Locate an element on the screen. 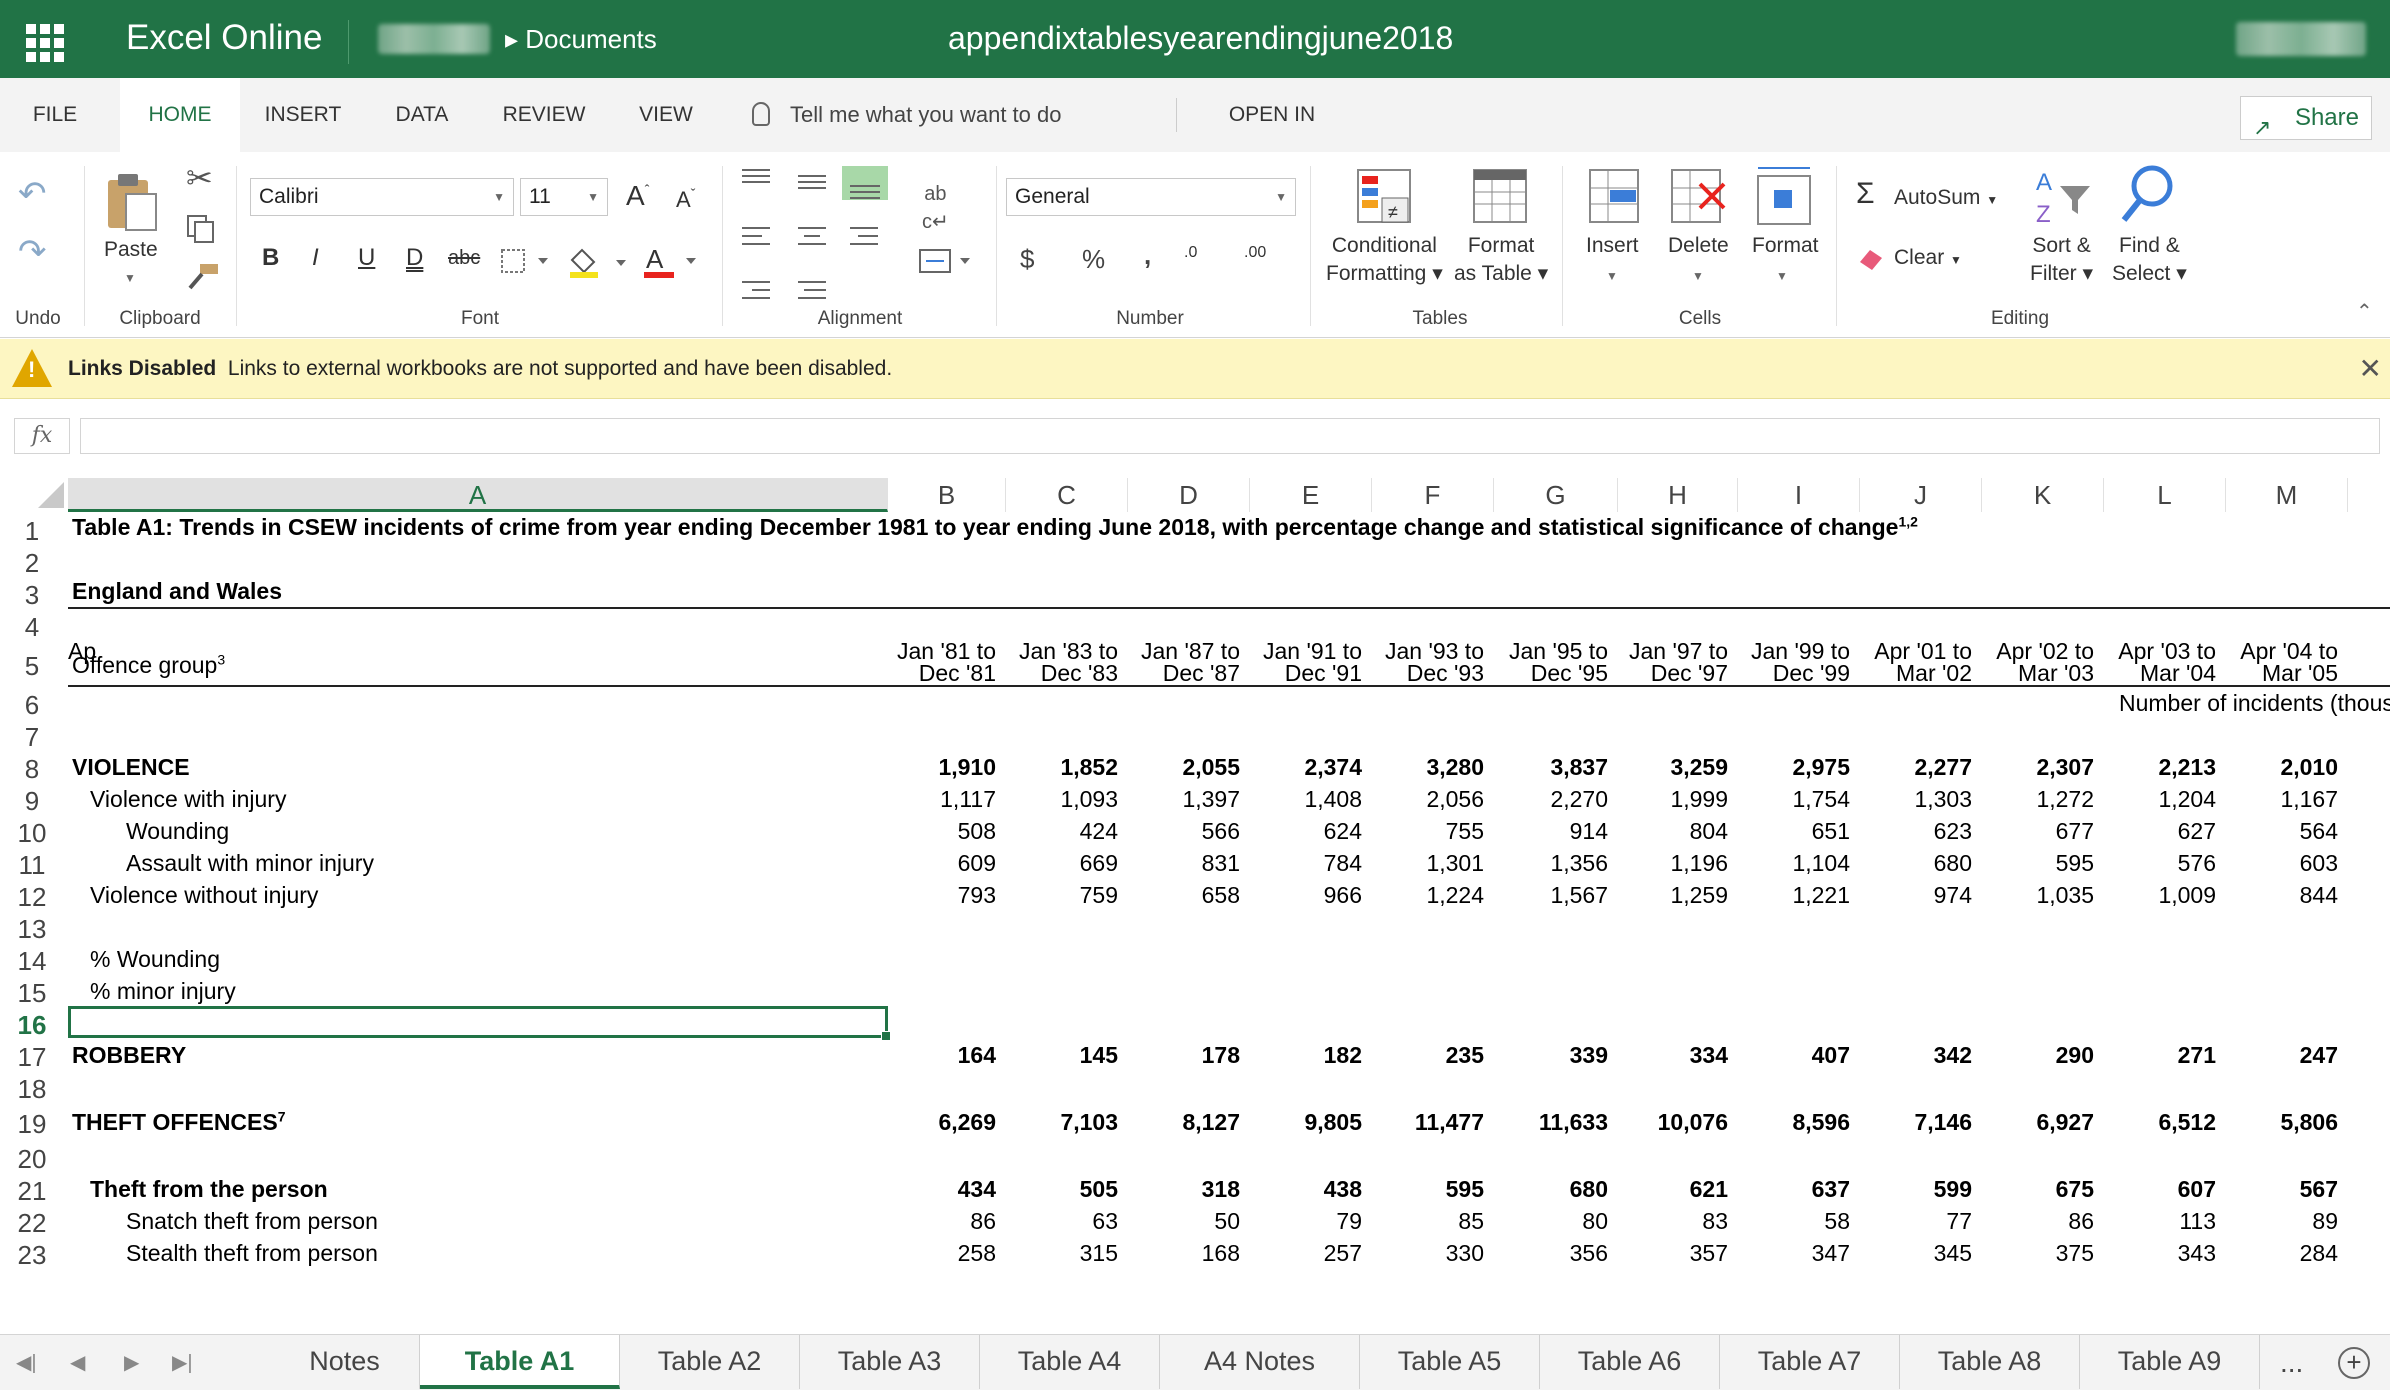  data-cell: 79 is located at coordinates (1349, 1221).